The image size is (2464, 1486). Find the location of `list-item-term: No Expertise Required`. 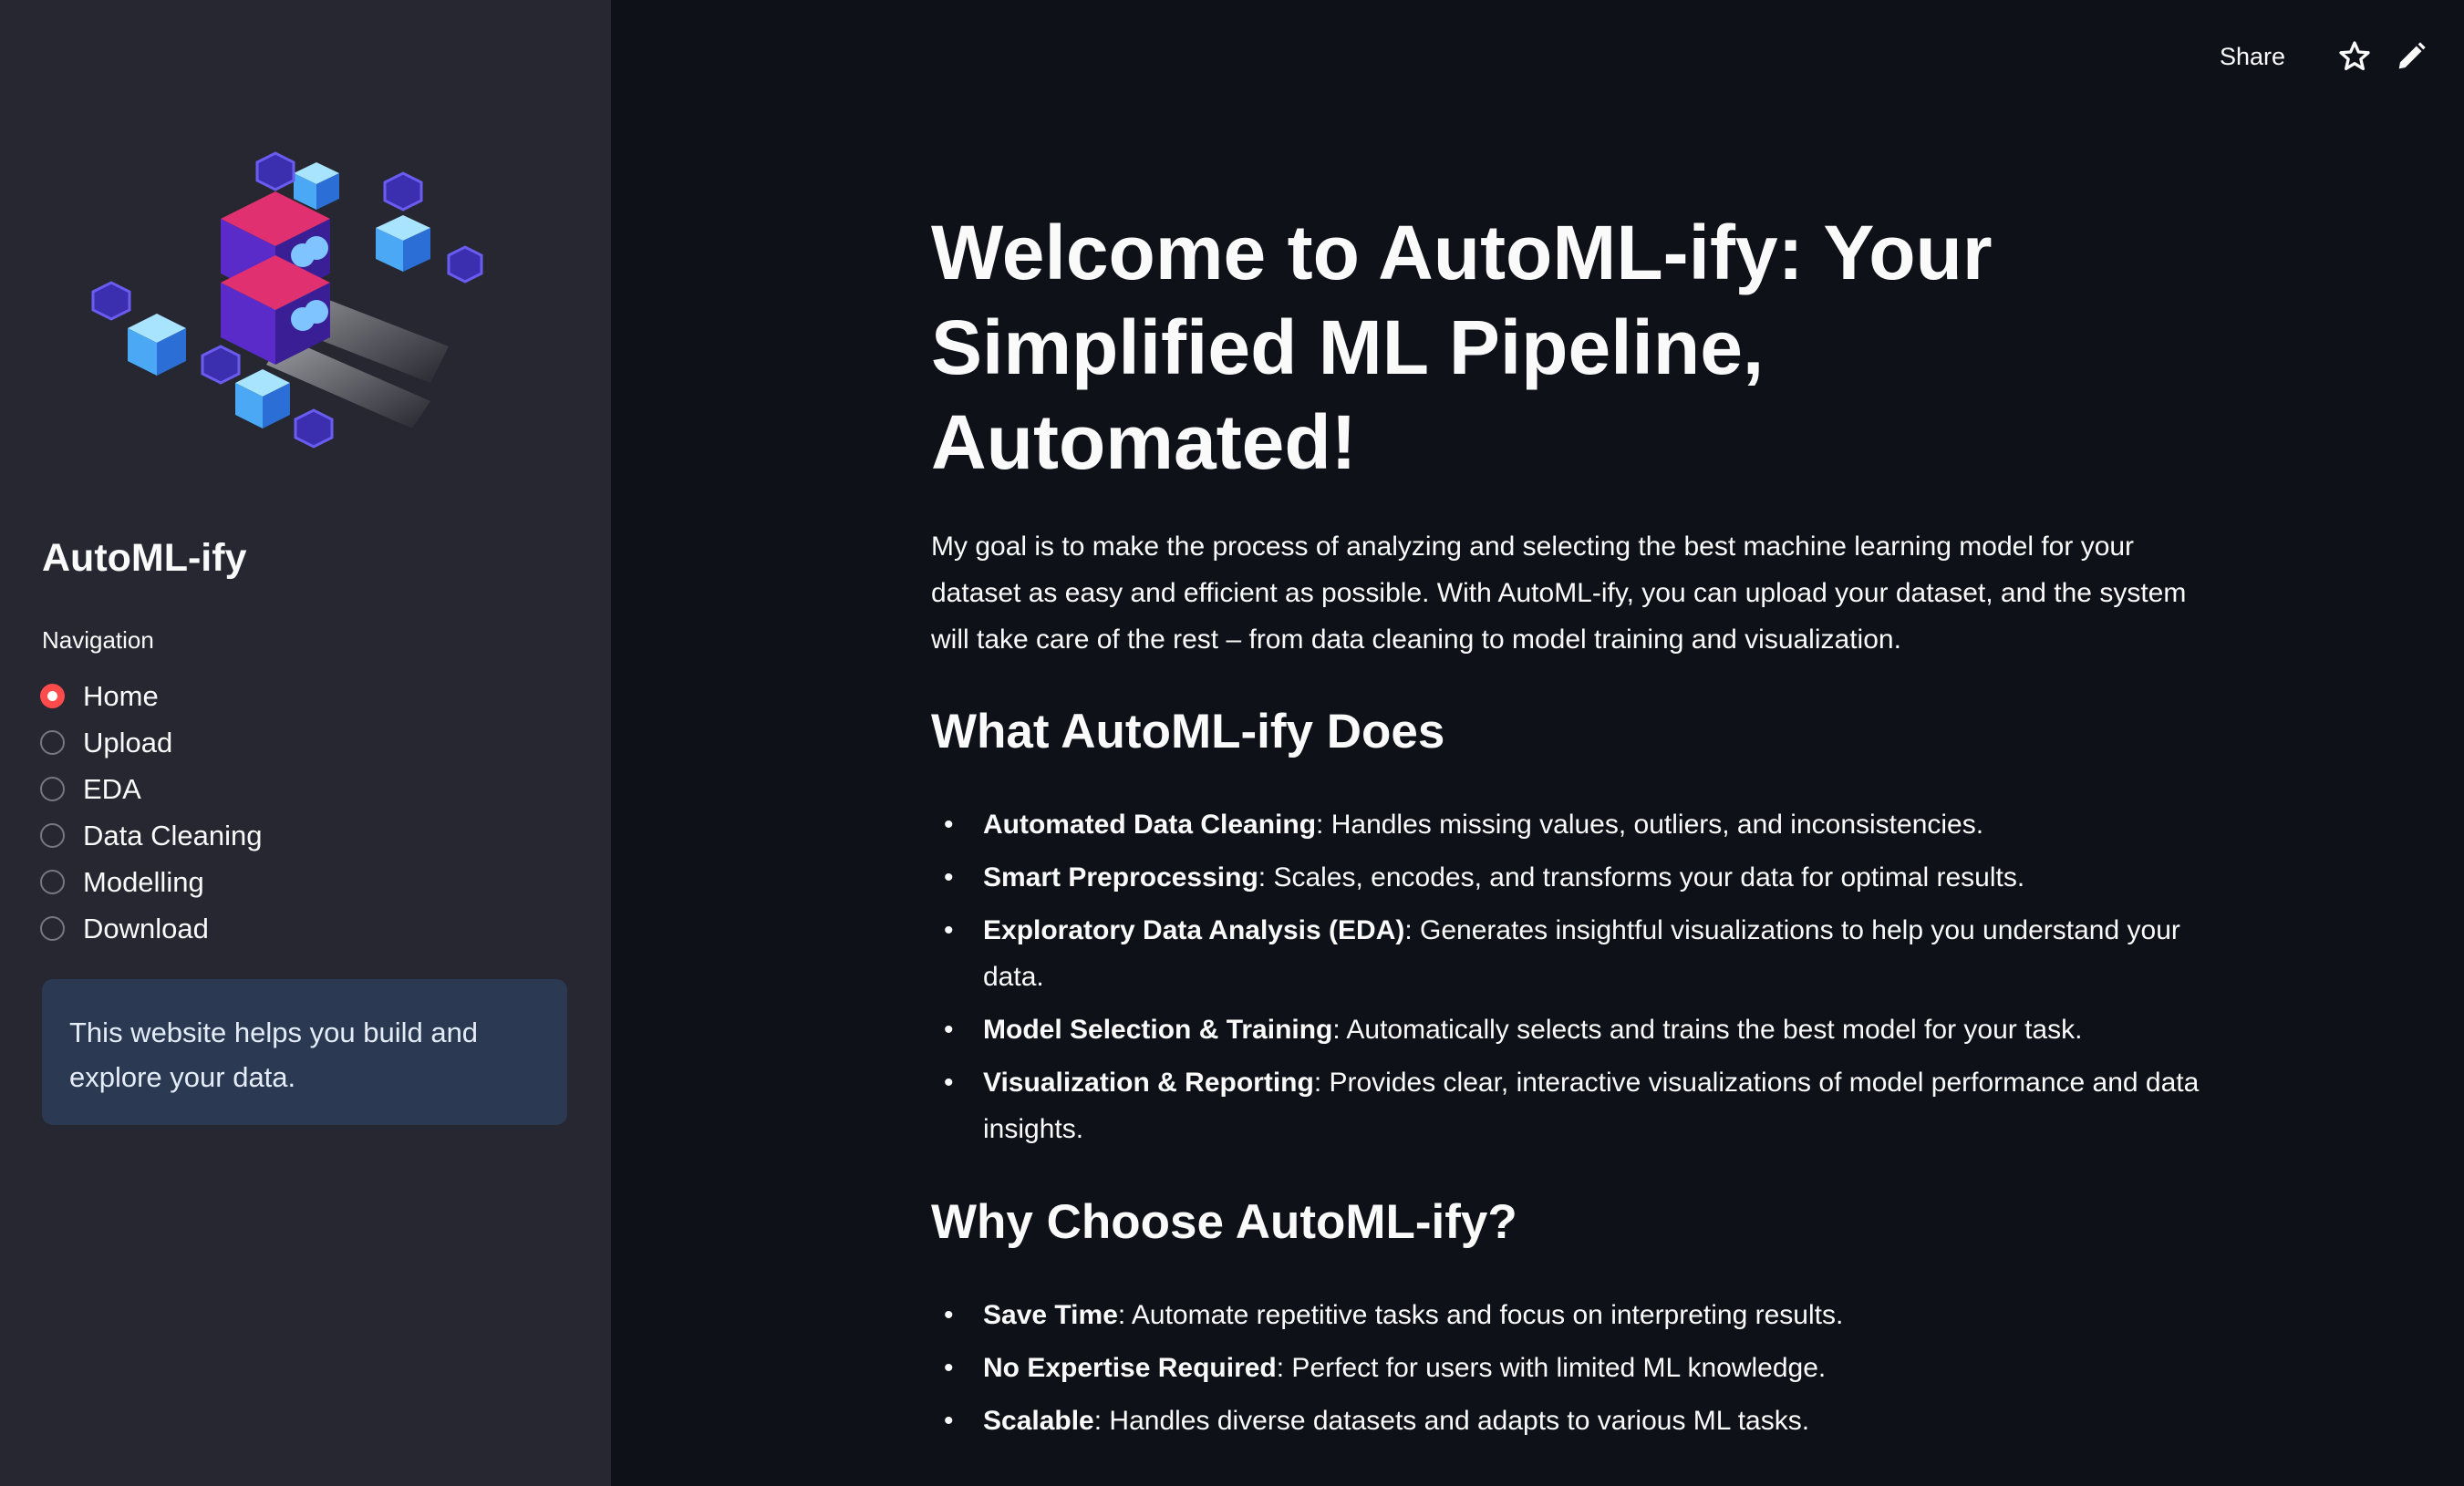

list-item-term: No Expertise Required is located at coordinates (1130, 1368).